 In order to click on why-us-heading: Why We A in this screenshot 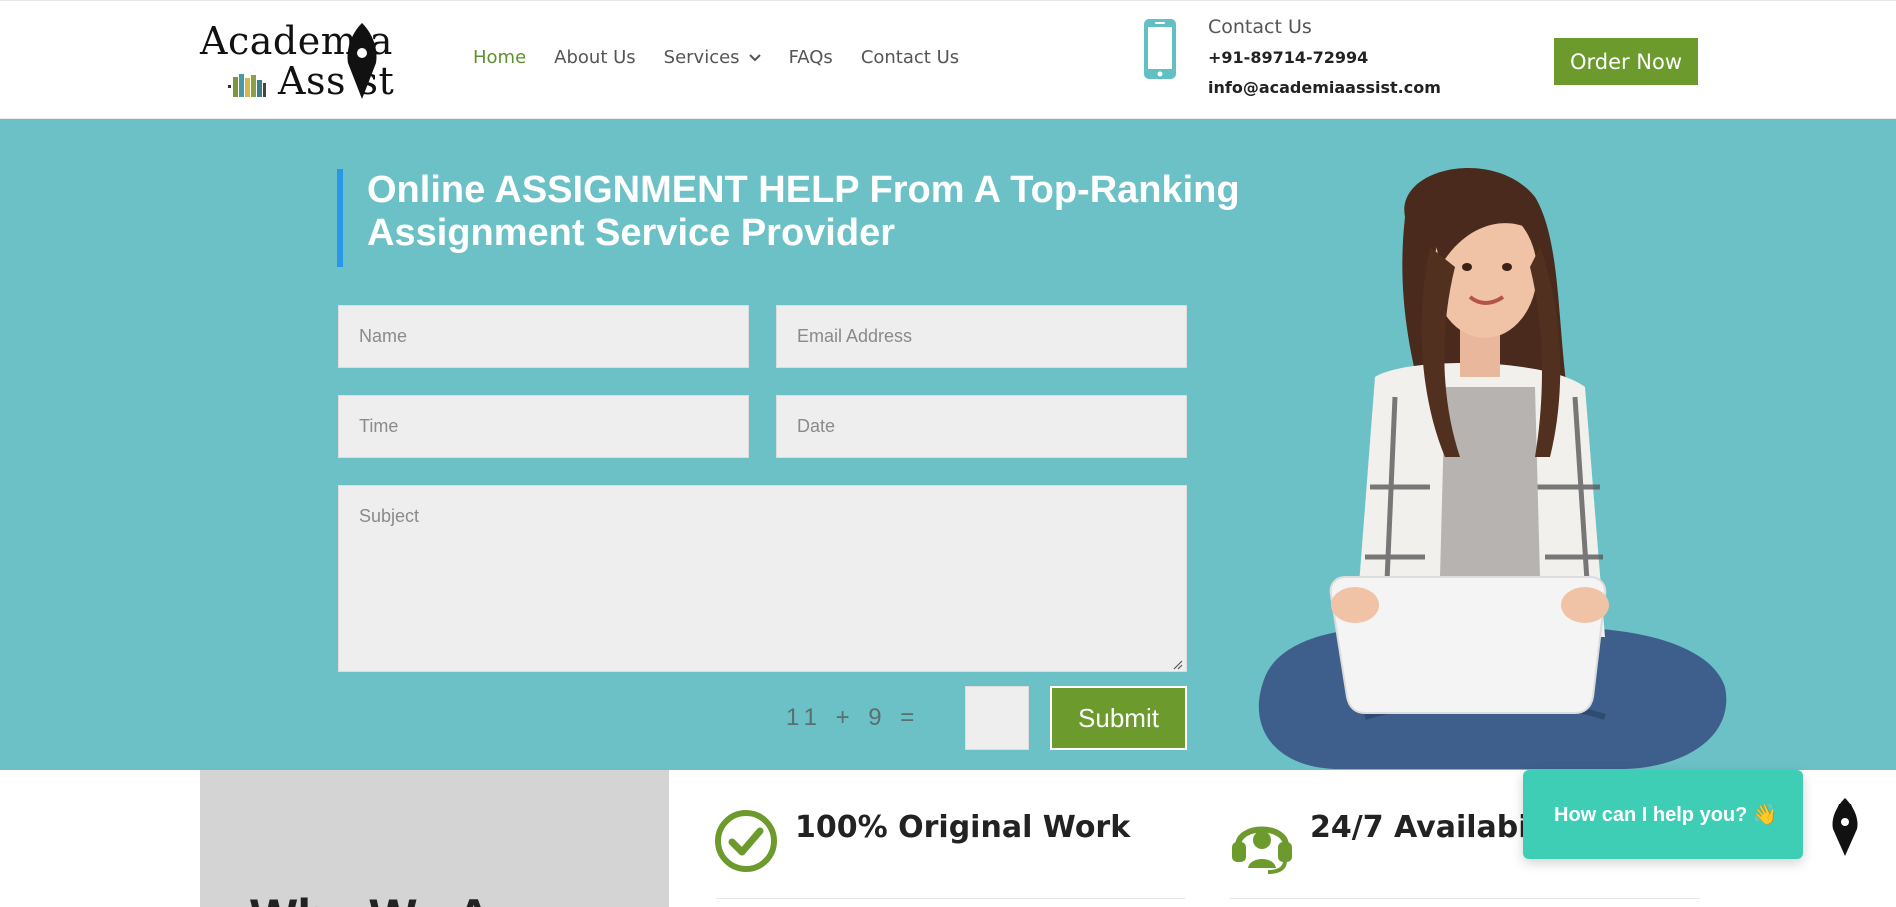, I will do `click(371, 897)`.